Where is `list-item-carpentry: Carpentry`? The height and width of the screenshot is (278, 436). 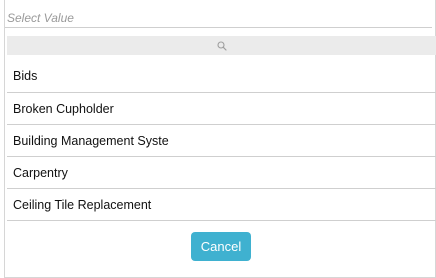
list-item-carpentry: Carpentry is located at coordinates (221, 173).